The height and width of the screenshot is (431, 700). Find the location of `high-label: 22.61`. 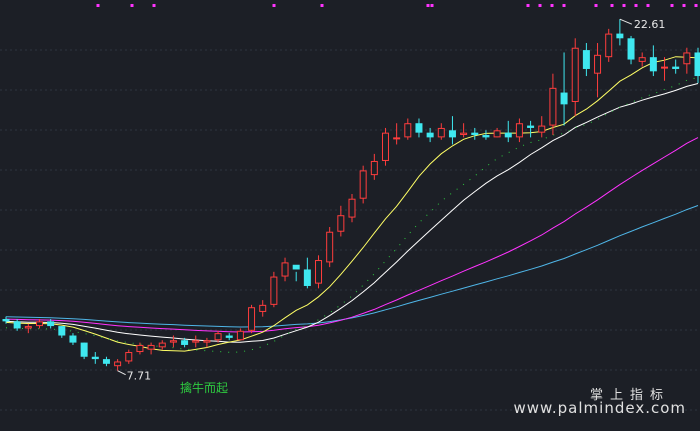

high-label: 22.61 is located at coordinates (650, 24).